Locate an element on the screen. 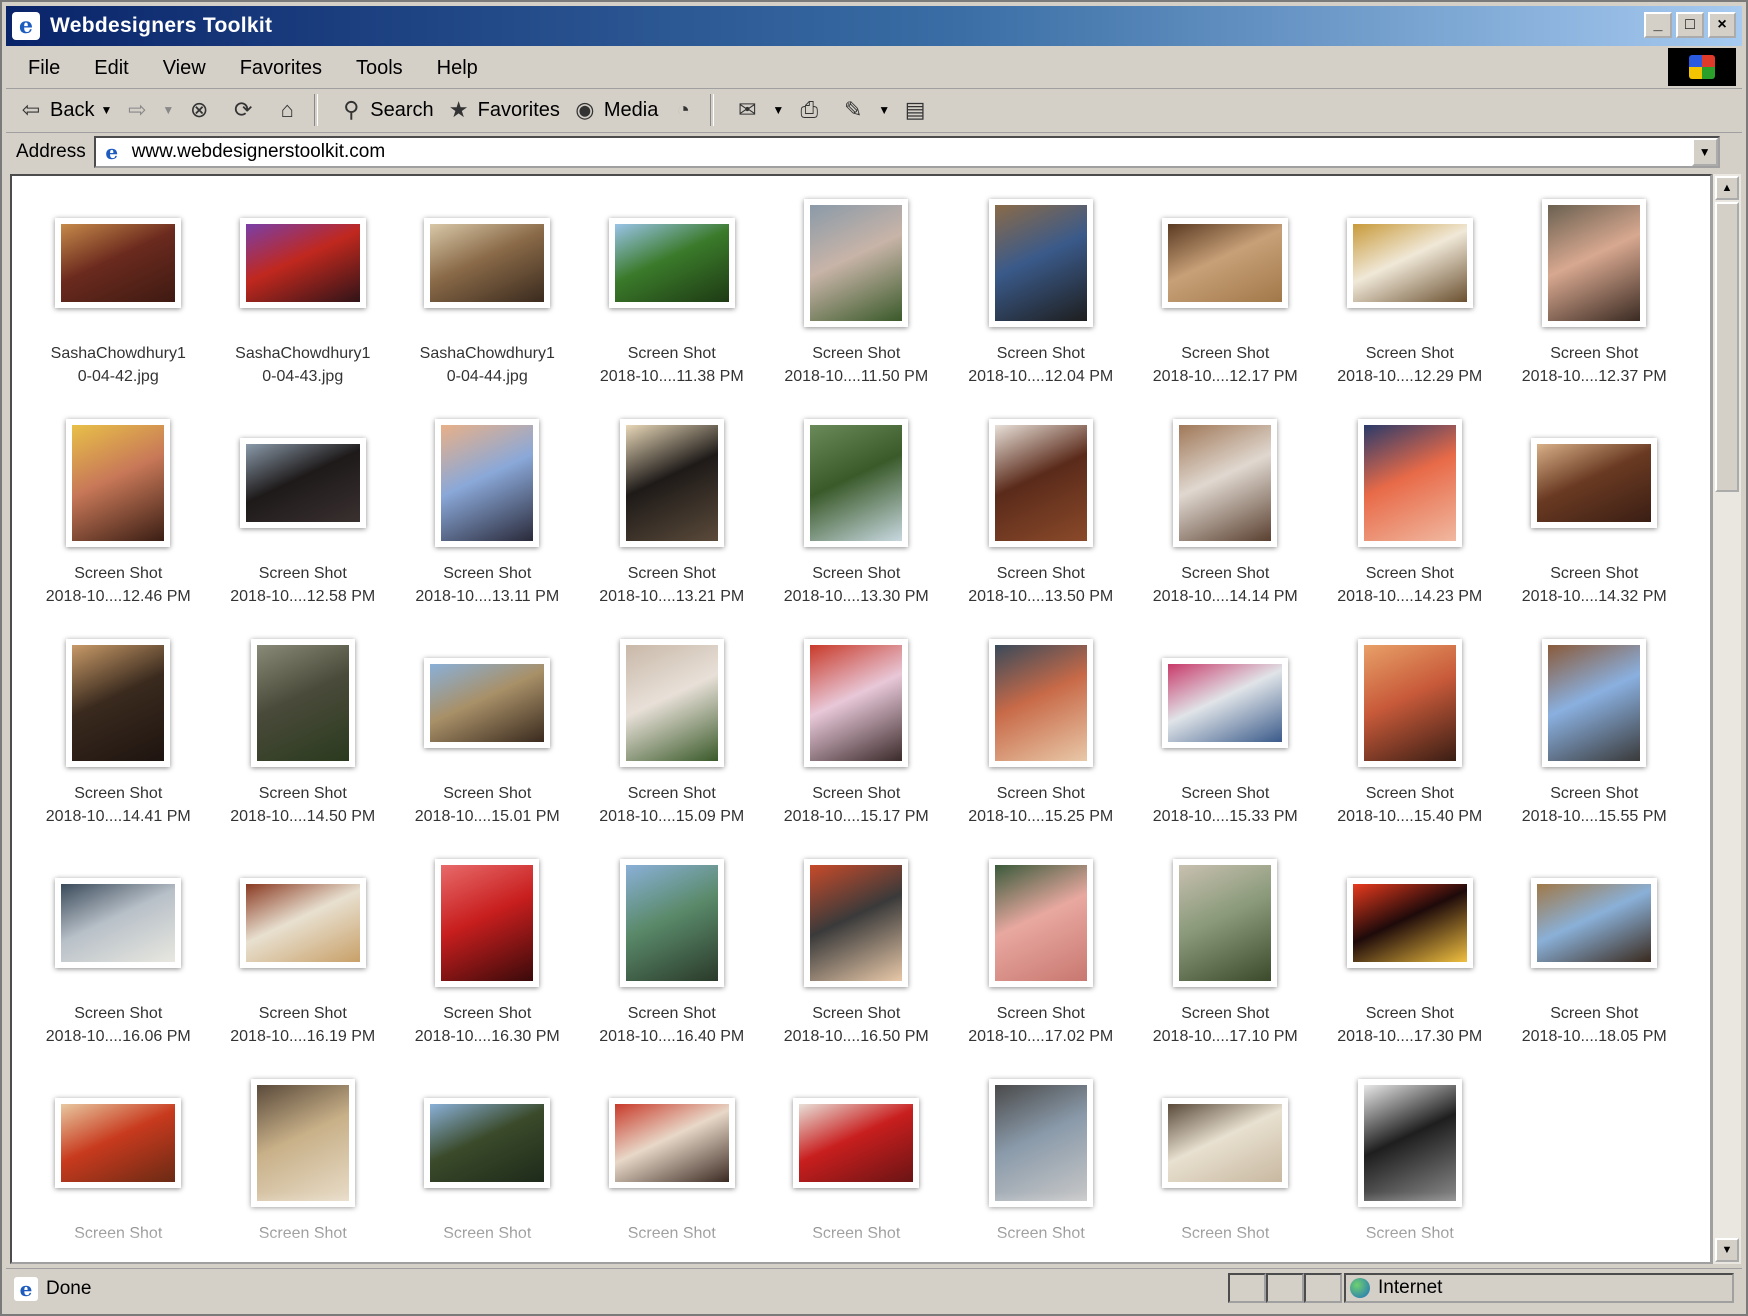  file-item: Screen Shot 2018-10....15.33 PM is located at coordinates (1225, 744).